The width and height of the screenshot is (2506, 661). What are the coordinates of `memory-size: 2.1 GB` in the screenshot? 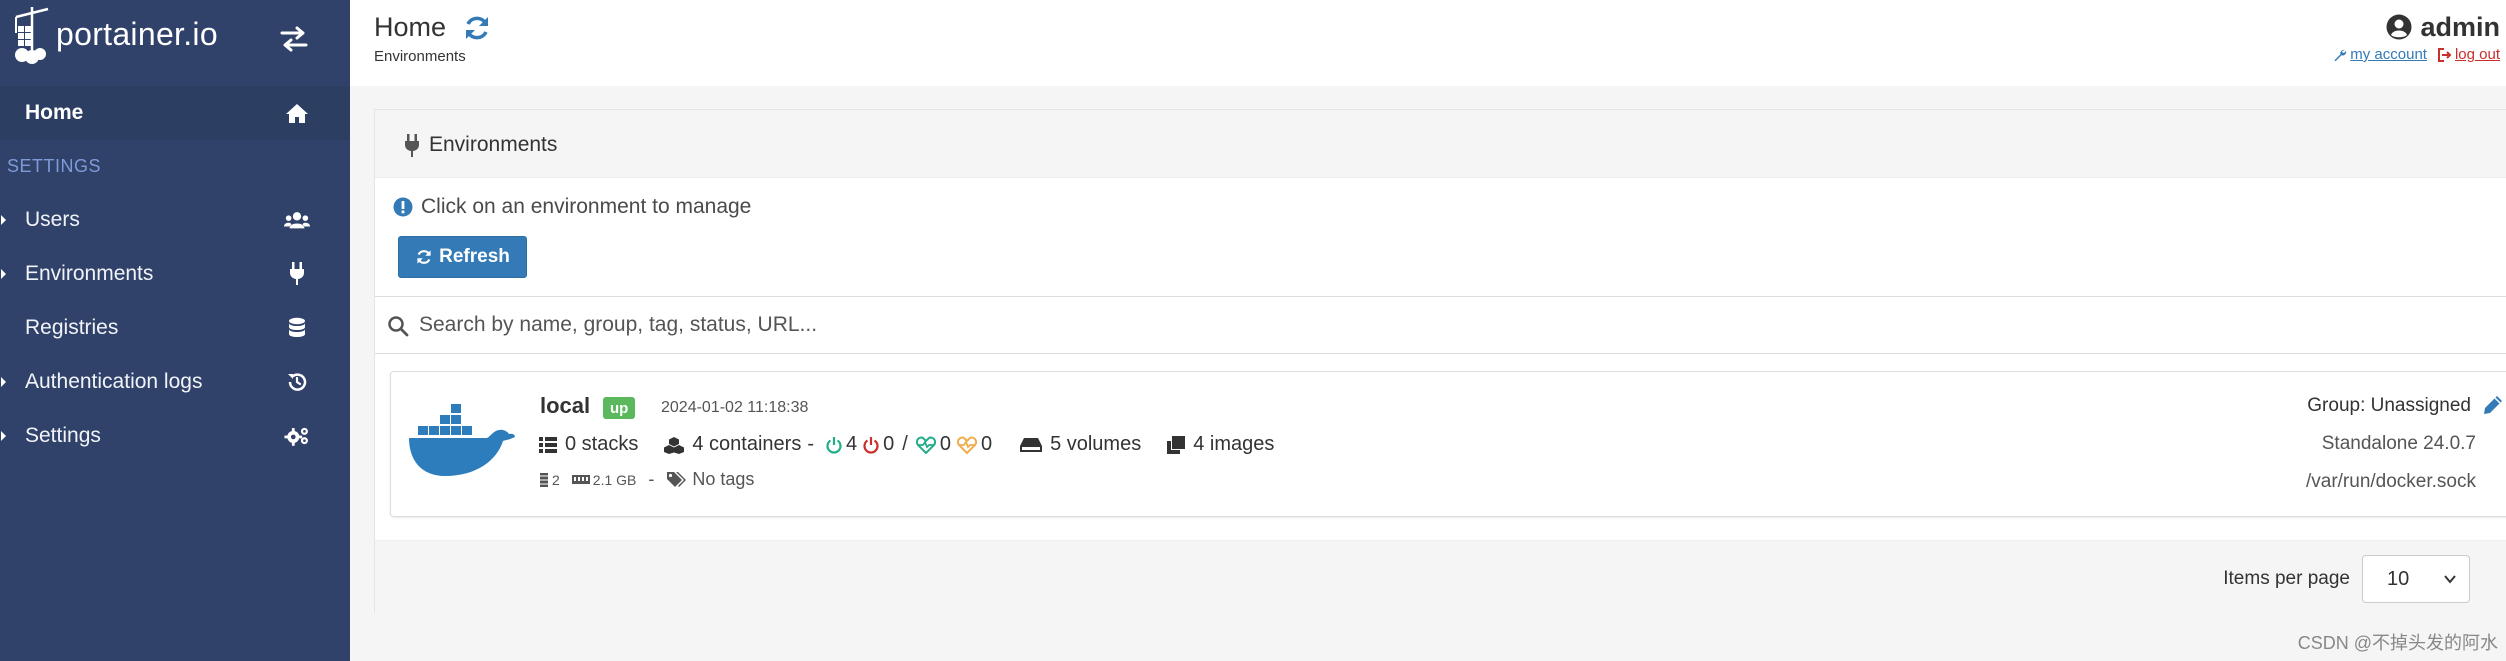 It's located at (614, 479).